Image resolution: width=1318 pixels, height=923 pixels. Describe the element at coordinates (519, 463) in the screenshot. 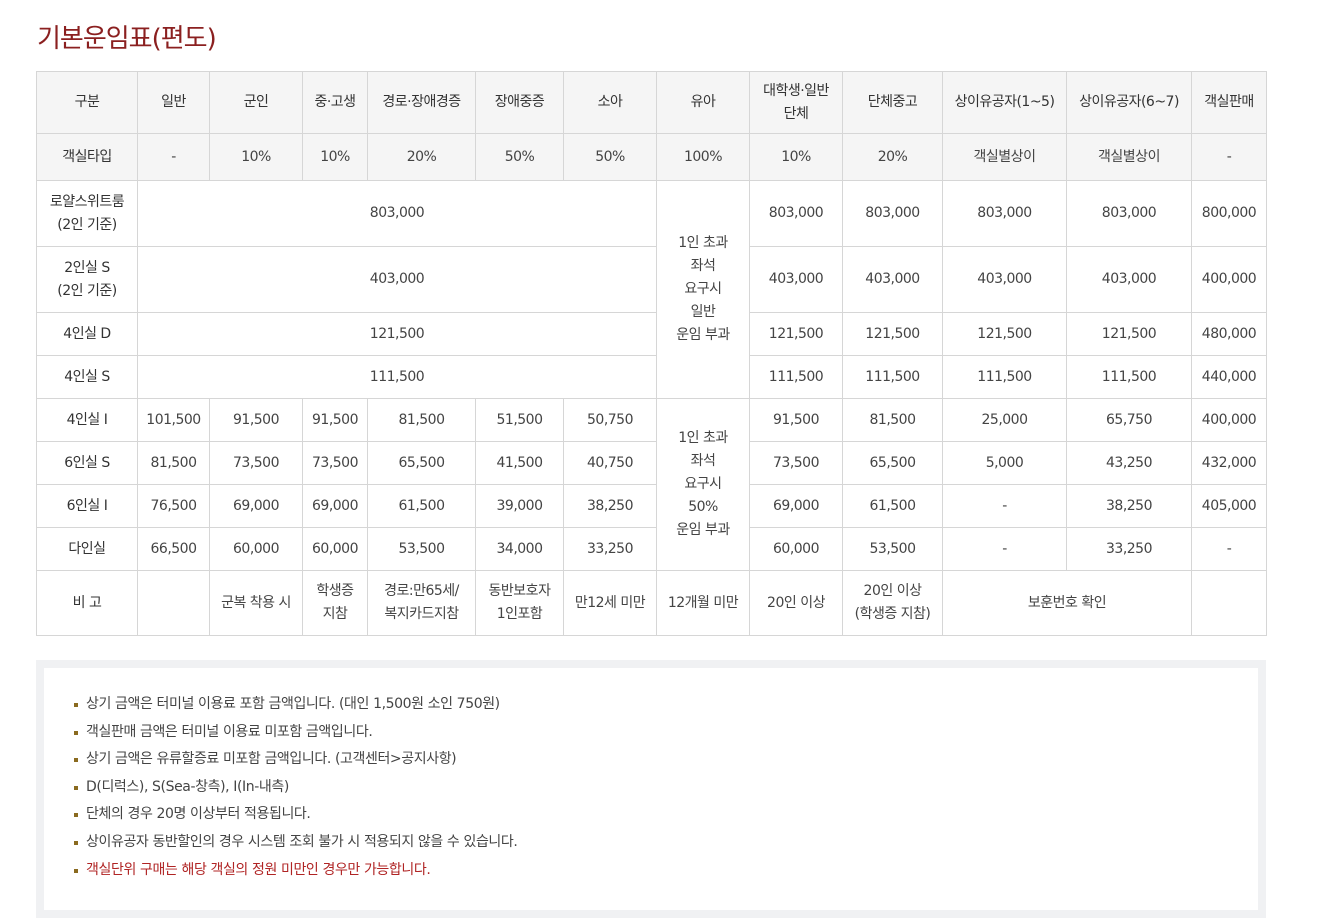

I see `table-cell: 41,500` at that location.